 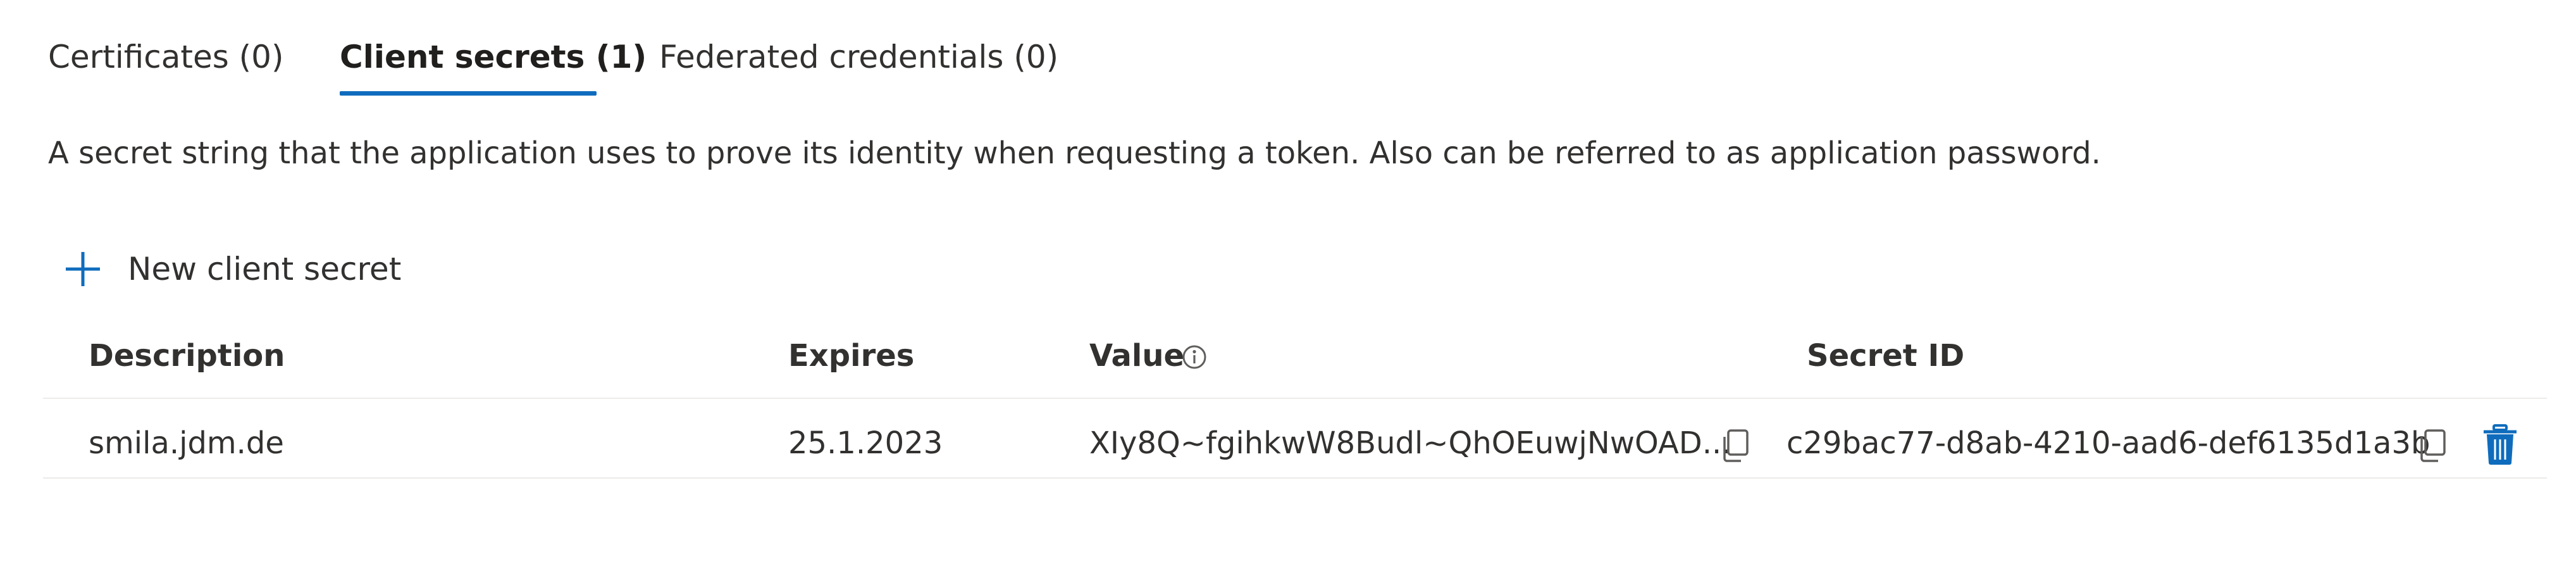 What do you see at coordinates (2108, 443) in the screenshot?
I see `cell-secret-id: c29bac77-d8ab-4210-aad6-def6135d1a3b` at bounding box center [2108, 443].